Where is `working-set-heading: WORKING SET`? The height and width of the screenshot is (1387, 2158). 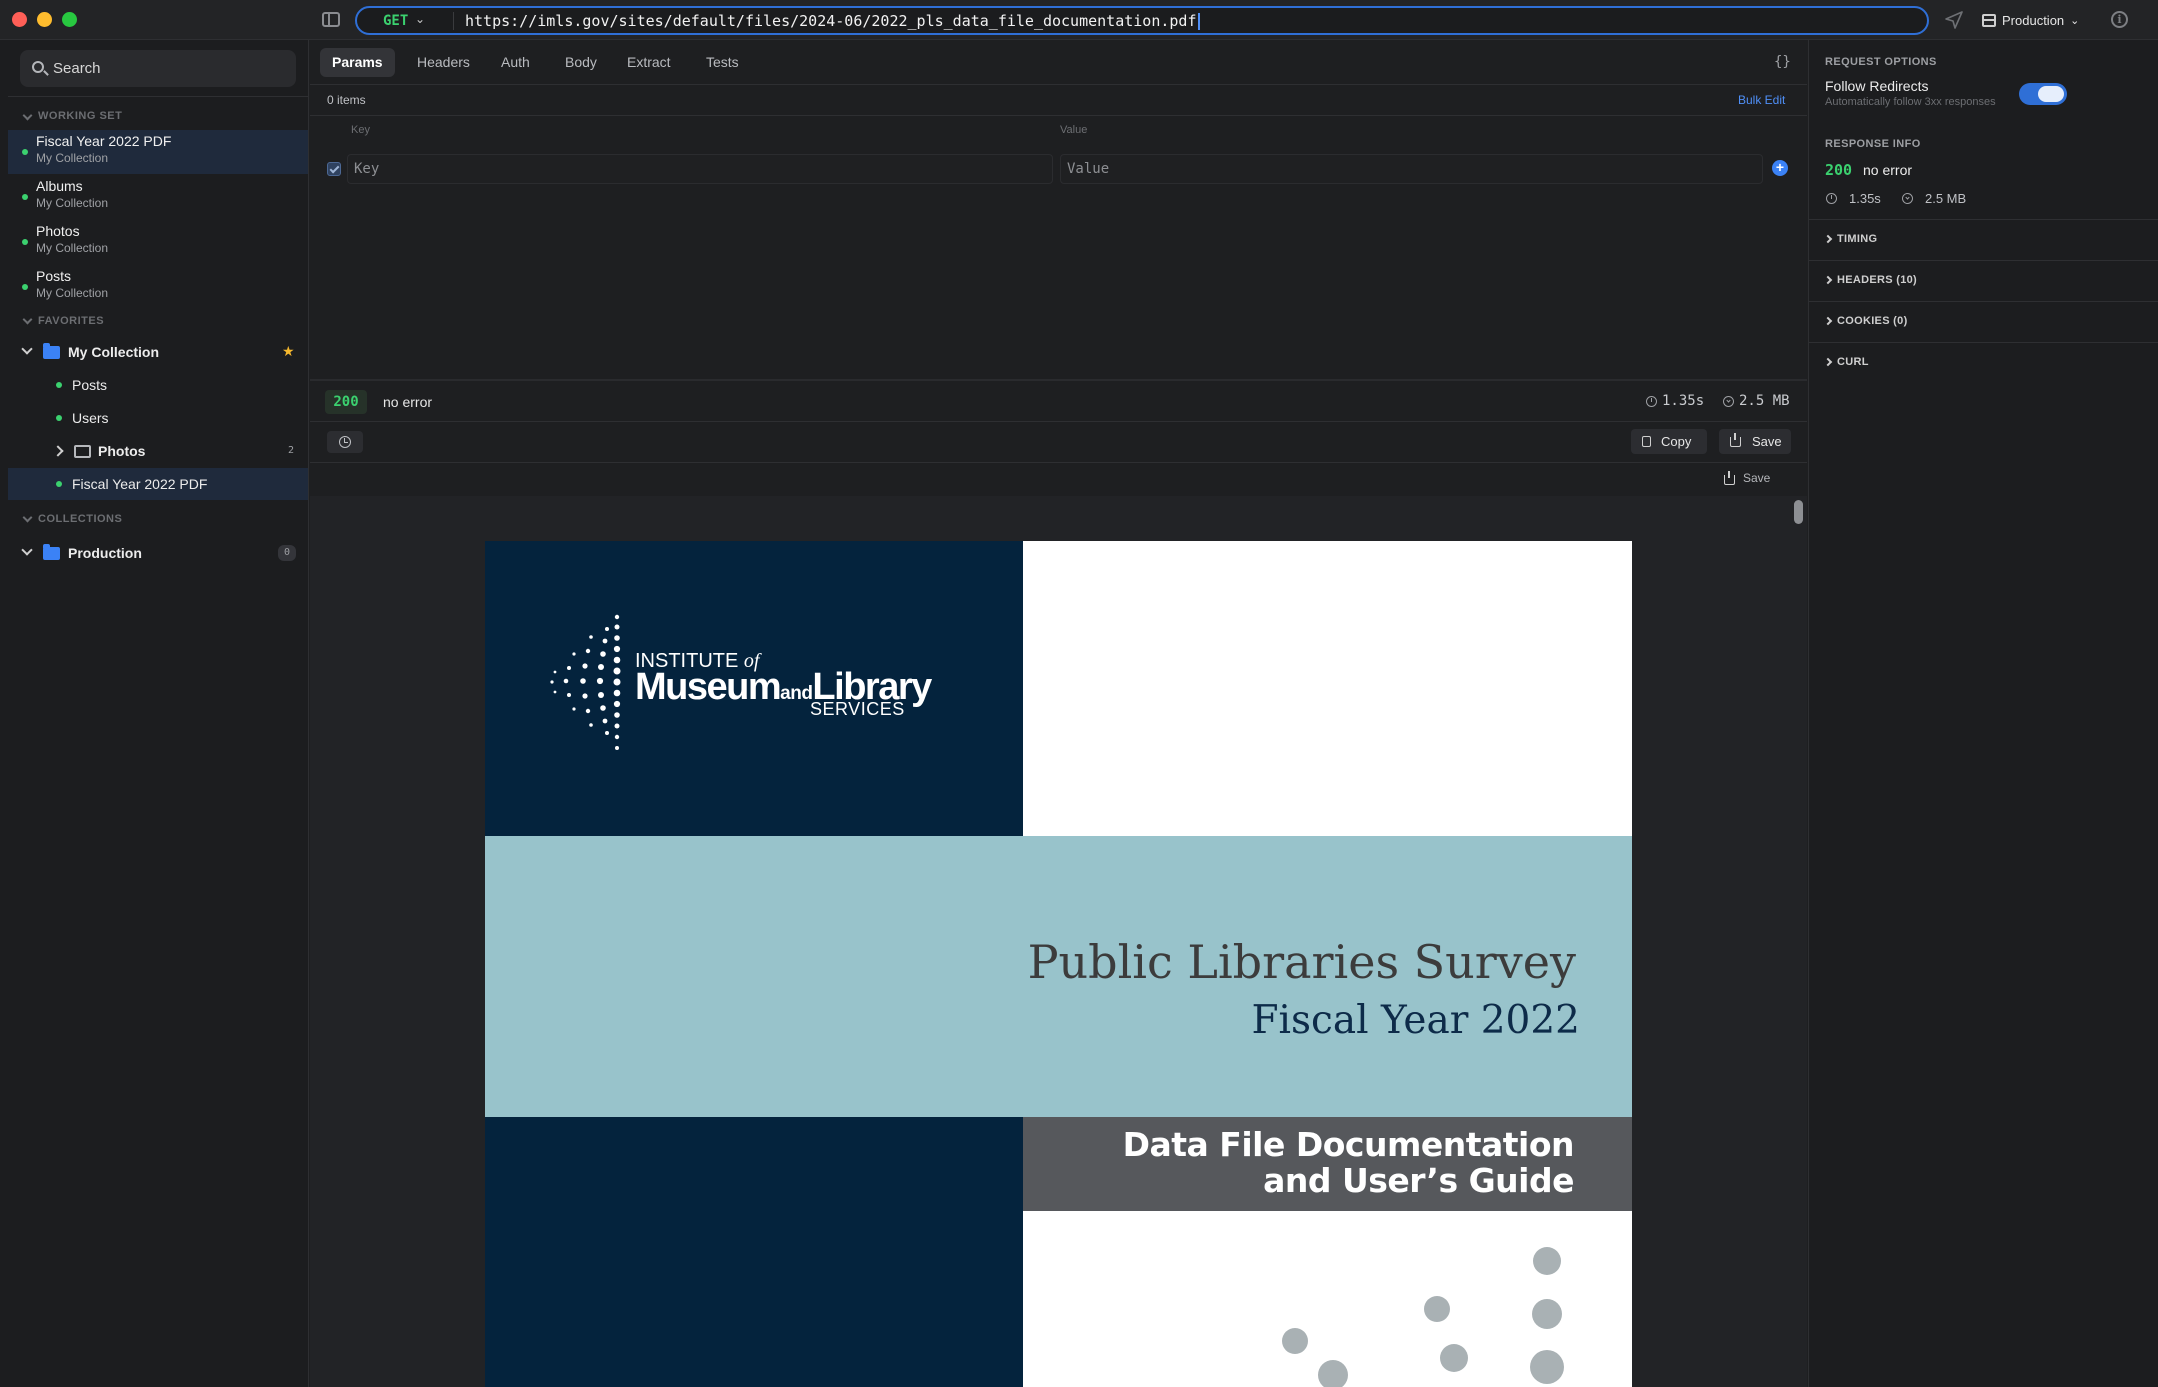
working-set-heading: WORKING SET is located at coordinates (80, 116).